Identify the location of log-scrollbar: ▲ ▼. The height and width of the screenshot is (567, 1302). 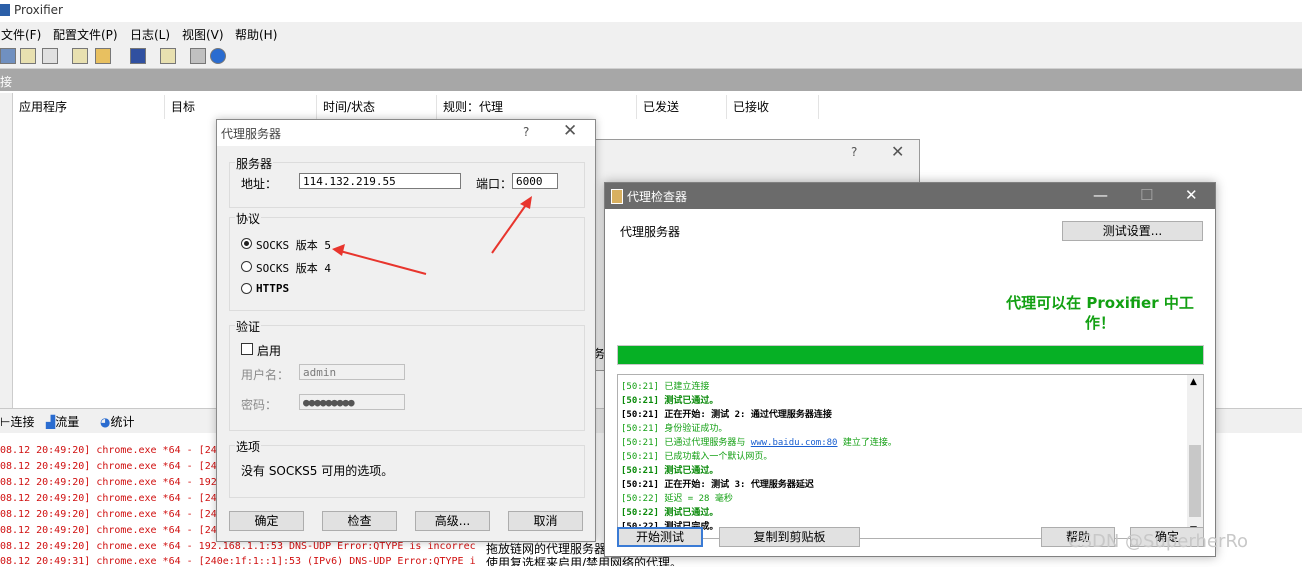
(1195, 456).